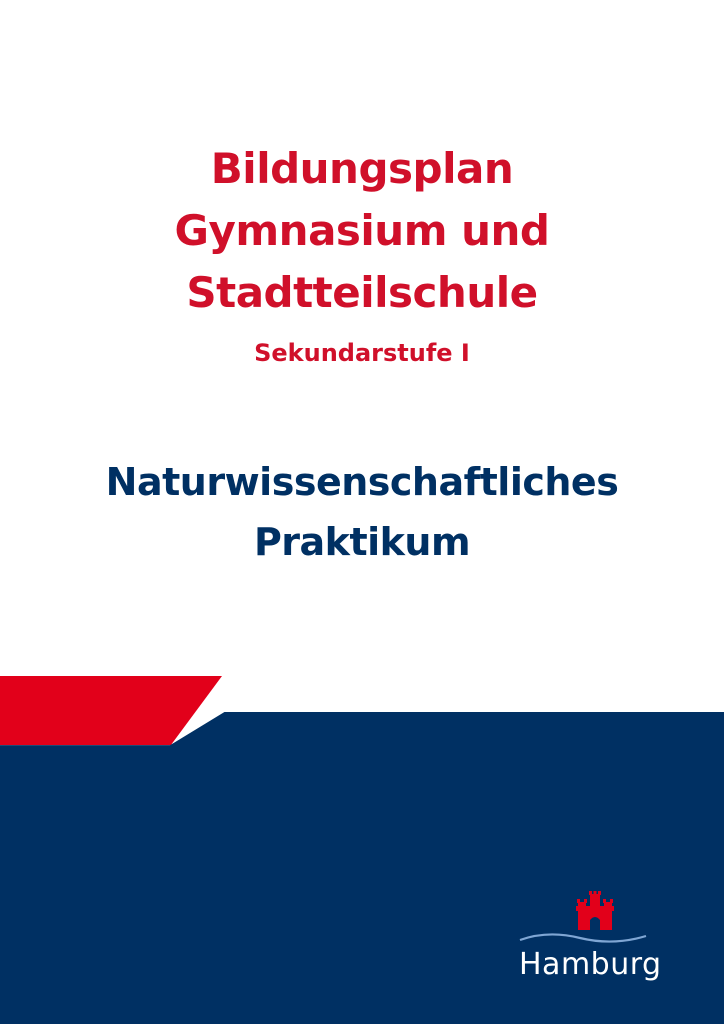  I want to click on plan-subtitle: Sekundarstufe I, so click(362, 353).